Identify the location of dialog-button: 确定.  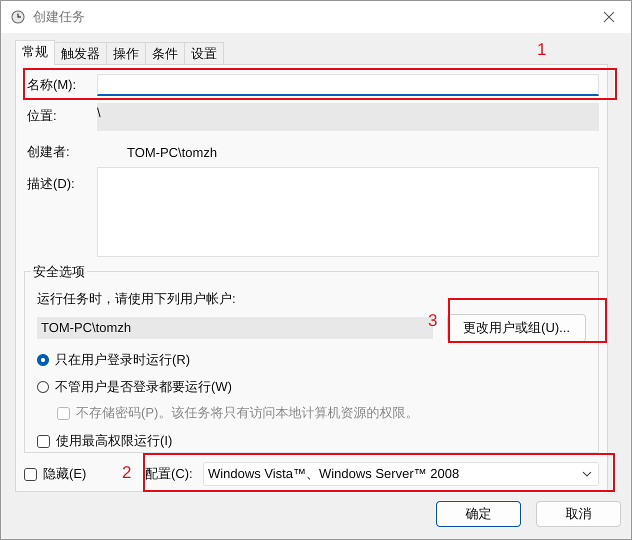
(478, 514).